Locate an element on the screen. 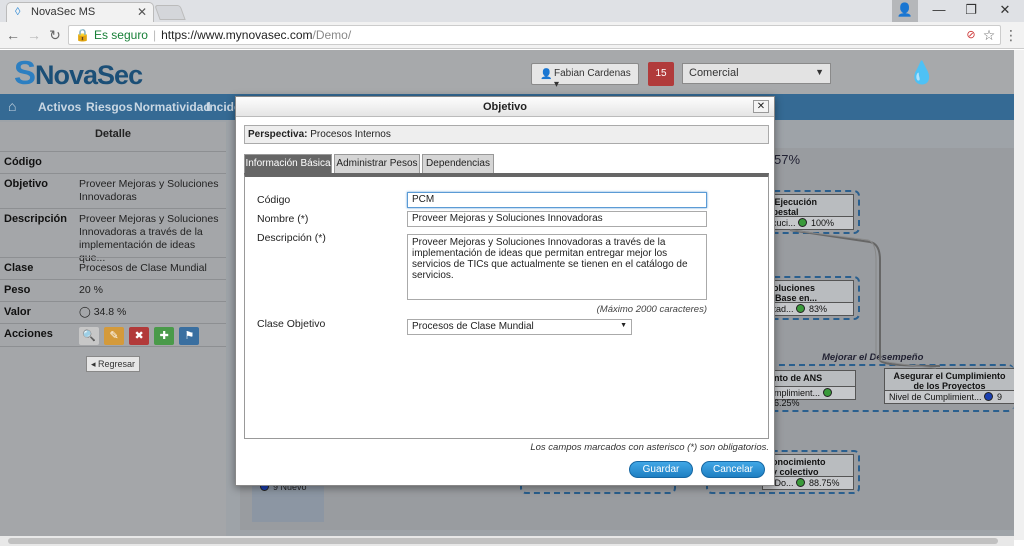 The height and width of the screenshot is (546, 1024). new-tab-button is located at coordinates (170, 12).